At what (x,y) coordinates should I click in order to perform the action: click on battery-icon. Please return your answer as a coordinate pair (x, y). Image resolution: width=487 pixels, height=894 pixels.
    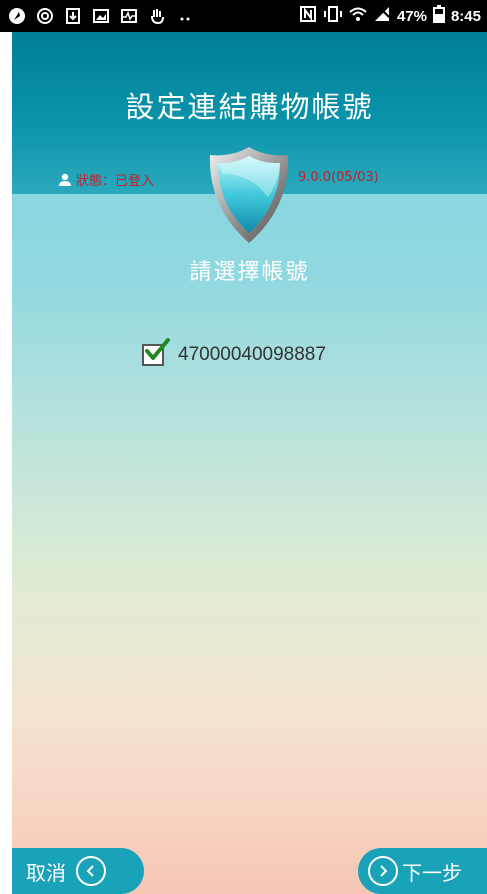
    Looking at the image, I should click on (438, 16).